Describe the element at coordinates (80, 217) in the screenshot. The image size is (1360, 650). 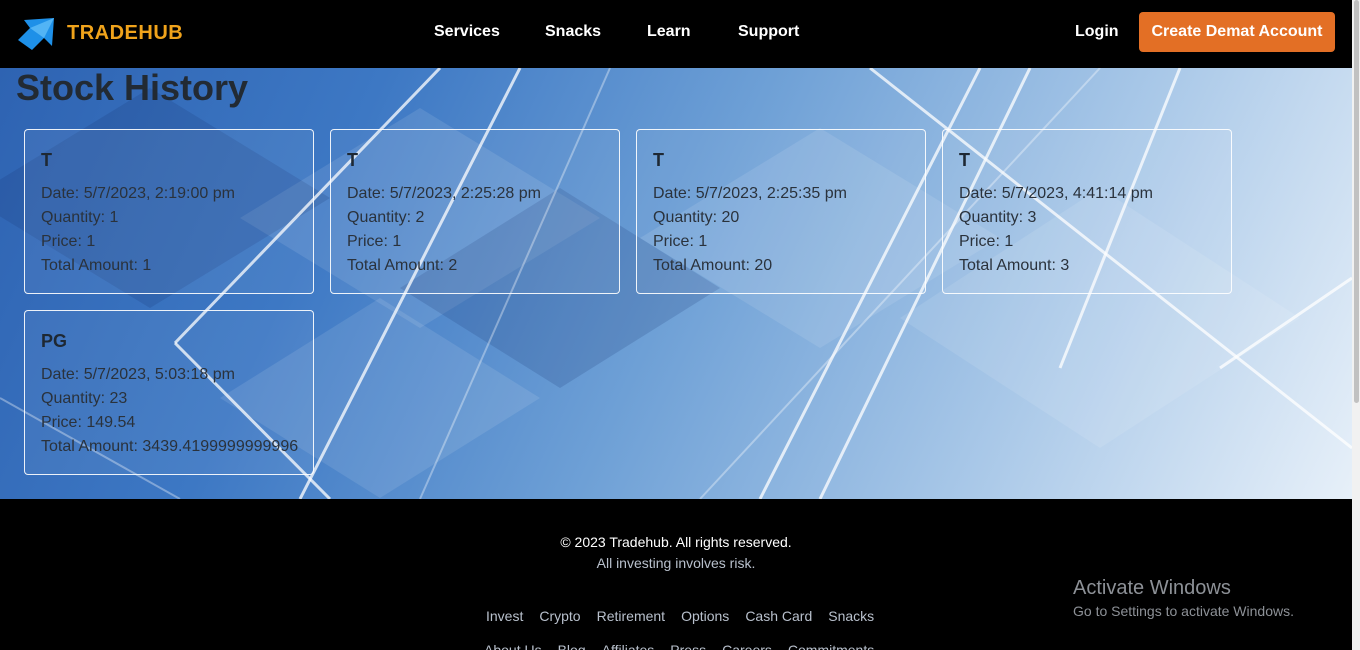
I see `stock-quantity: Quantity: 1` at that location.